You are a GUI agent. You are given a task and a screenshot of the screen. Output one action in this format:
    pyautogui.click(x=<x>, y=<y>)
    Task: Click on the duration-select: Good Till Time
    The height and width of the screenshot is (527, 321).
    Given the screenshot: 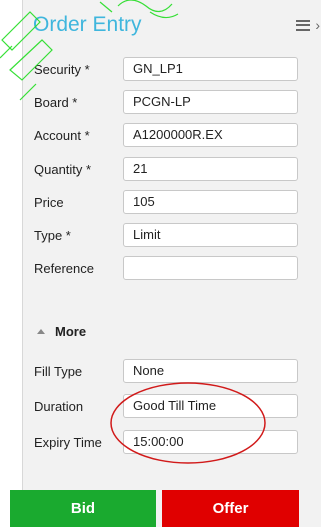 What is the action you would take?
    pyautogui.click(x=210, y=406)
    